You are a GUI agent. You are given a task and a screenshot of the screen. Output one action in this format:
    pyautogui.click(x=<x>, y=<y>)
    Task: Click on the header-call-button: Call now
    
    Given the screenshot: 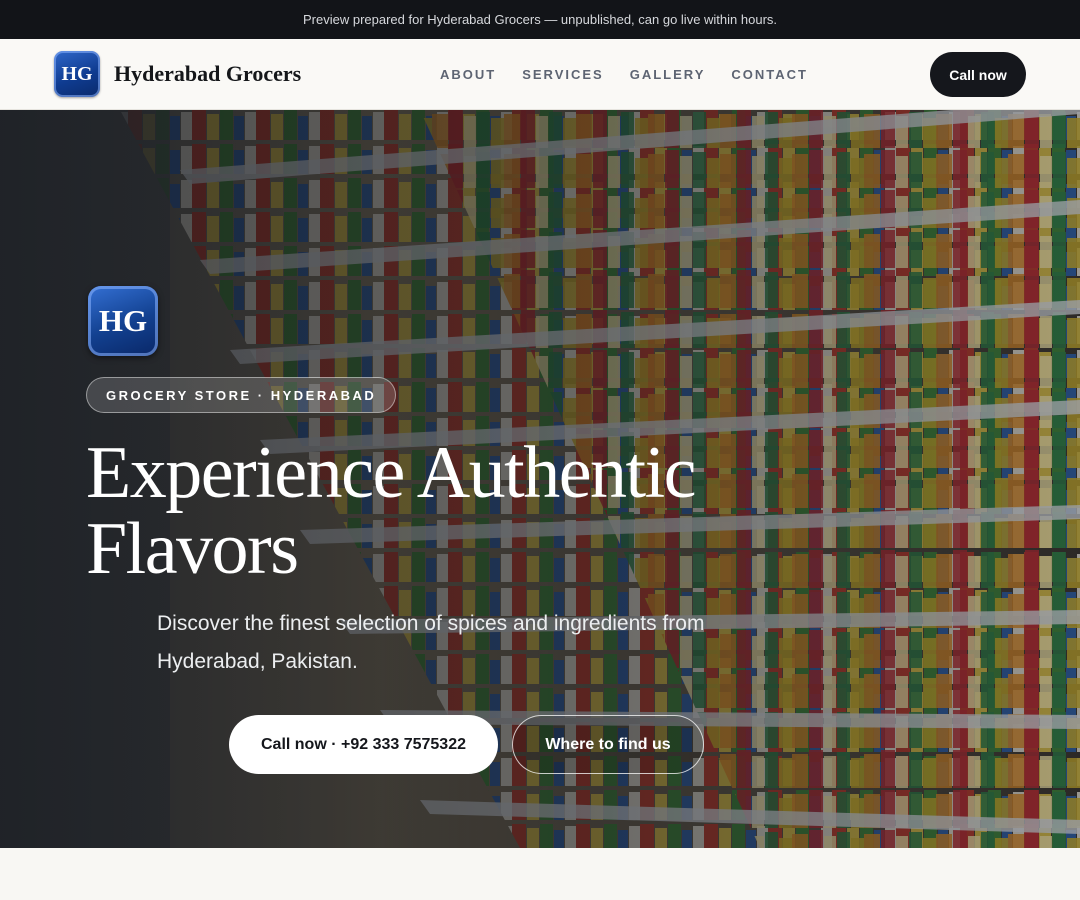 What is the action you would take?
    pyautogui.click(x=978, y=74)
    